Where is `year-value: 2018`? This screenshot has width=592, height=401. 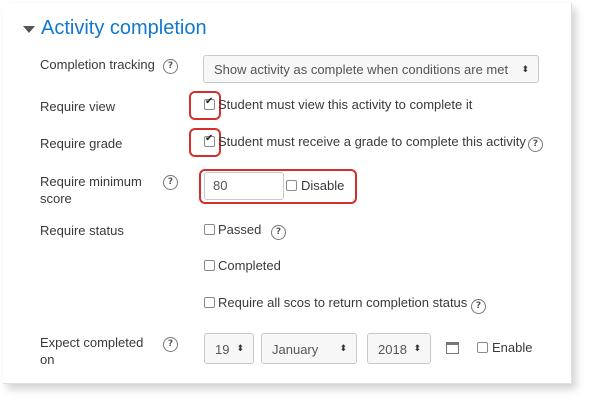
year-value: 2018 is located at coordinates (392, 349).